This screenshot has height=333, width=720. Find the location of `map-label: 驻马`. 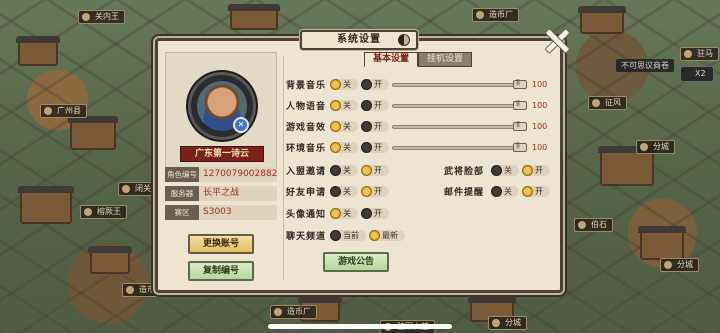

map-label: 驻马 is located at coordinates (699, 54).